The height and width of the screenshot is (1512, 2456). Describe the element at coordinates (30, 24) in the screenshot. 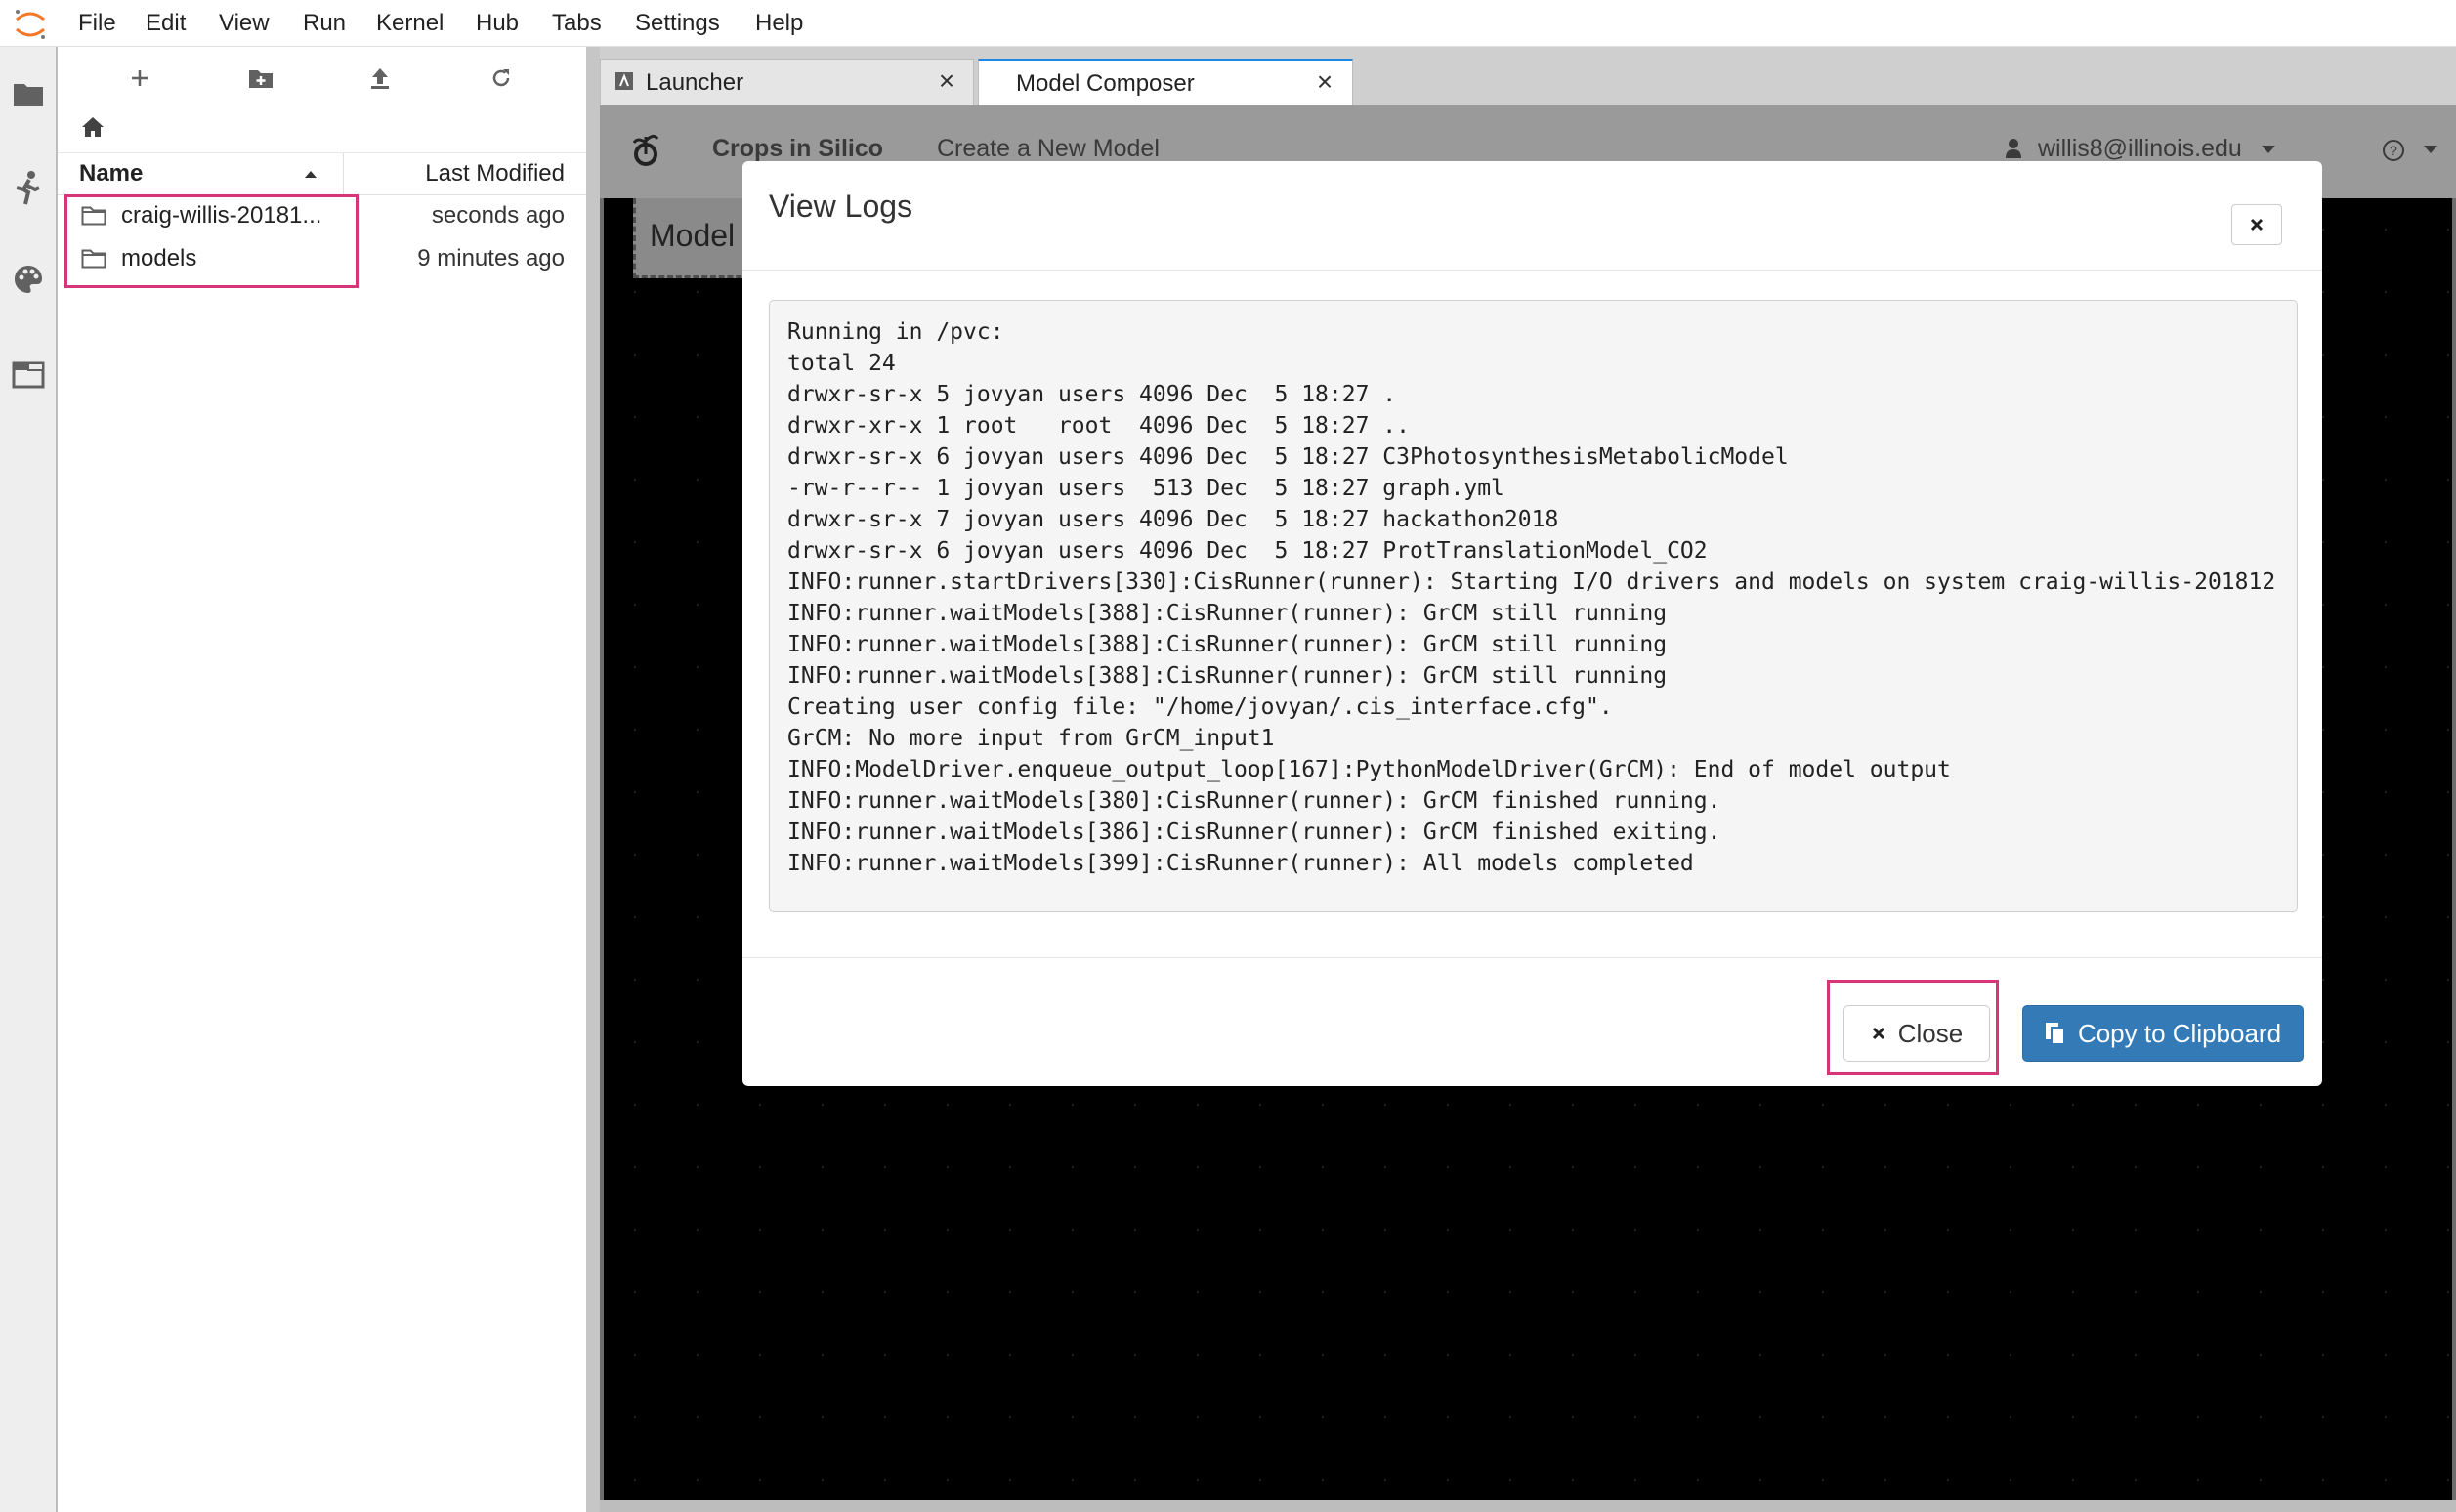

I see `jupyter-logo-icon` at that location.